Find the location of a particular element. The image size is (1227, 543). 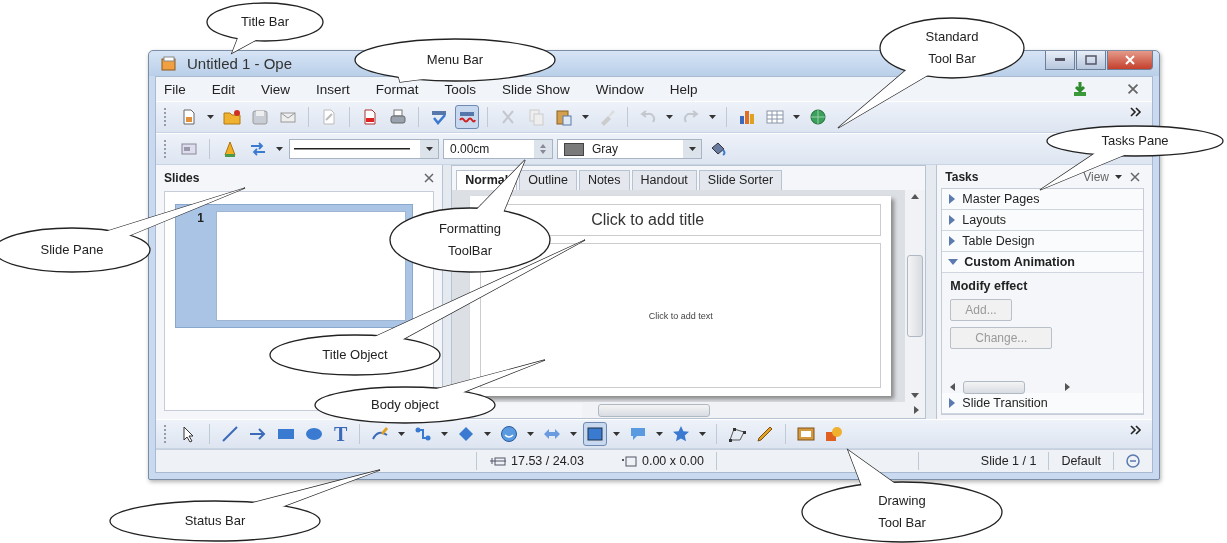

flowchart-icon is located at coordinates (595, 434).